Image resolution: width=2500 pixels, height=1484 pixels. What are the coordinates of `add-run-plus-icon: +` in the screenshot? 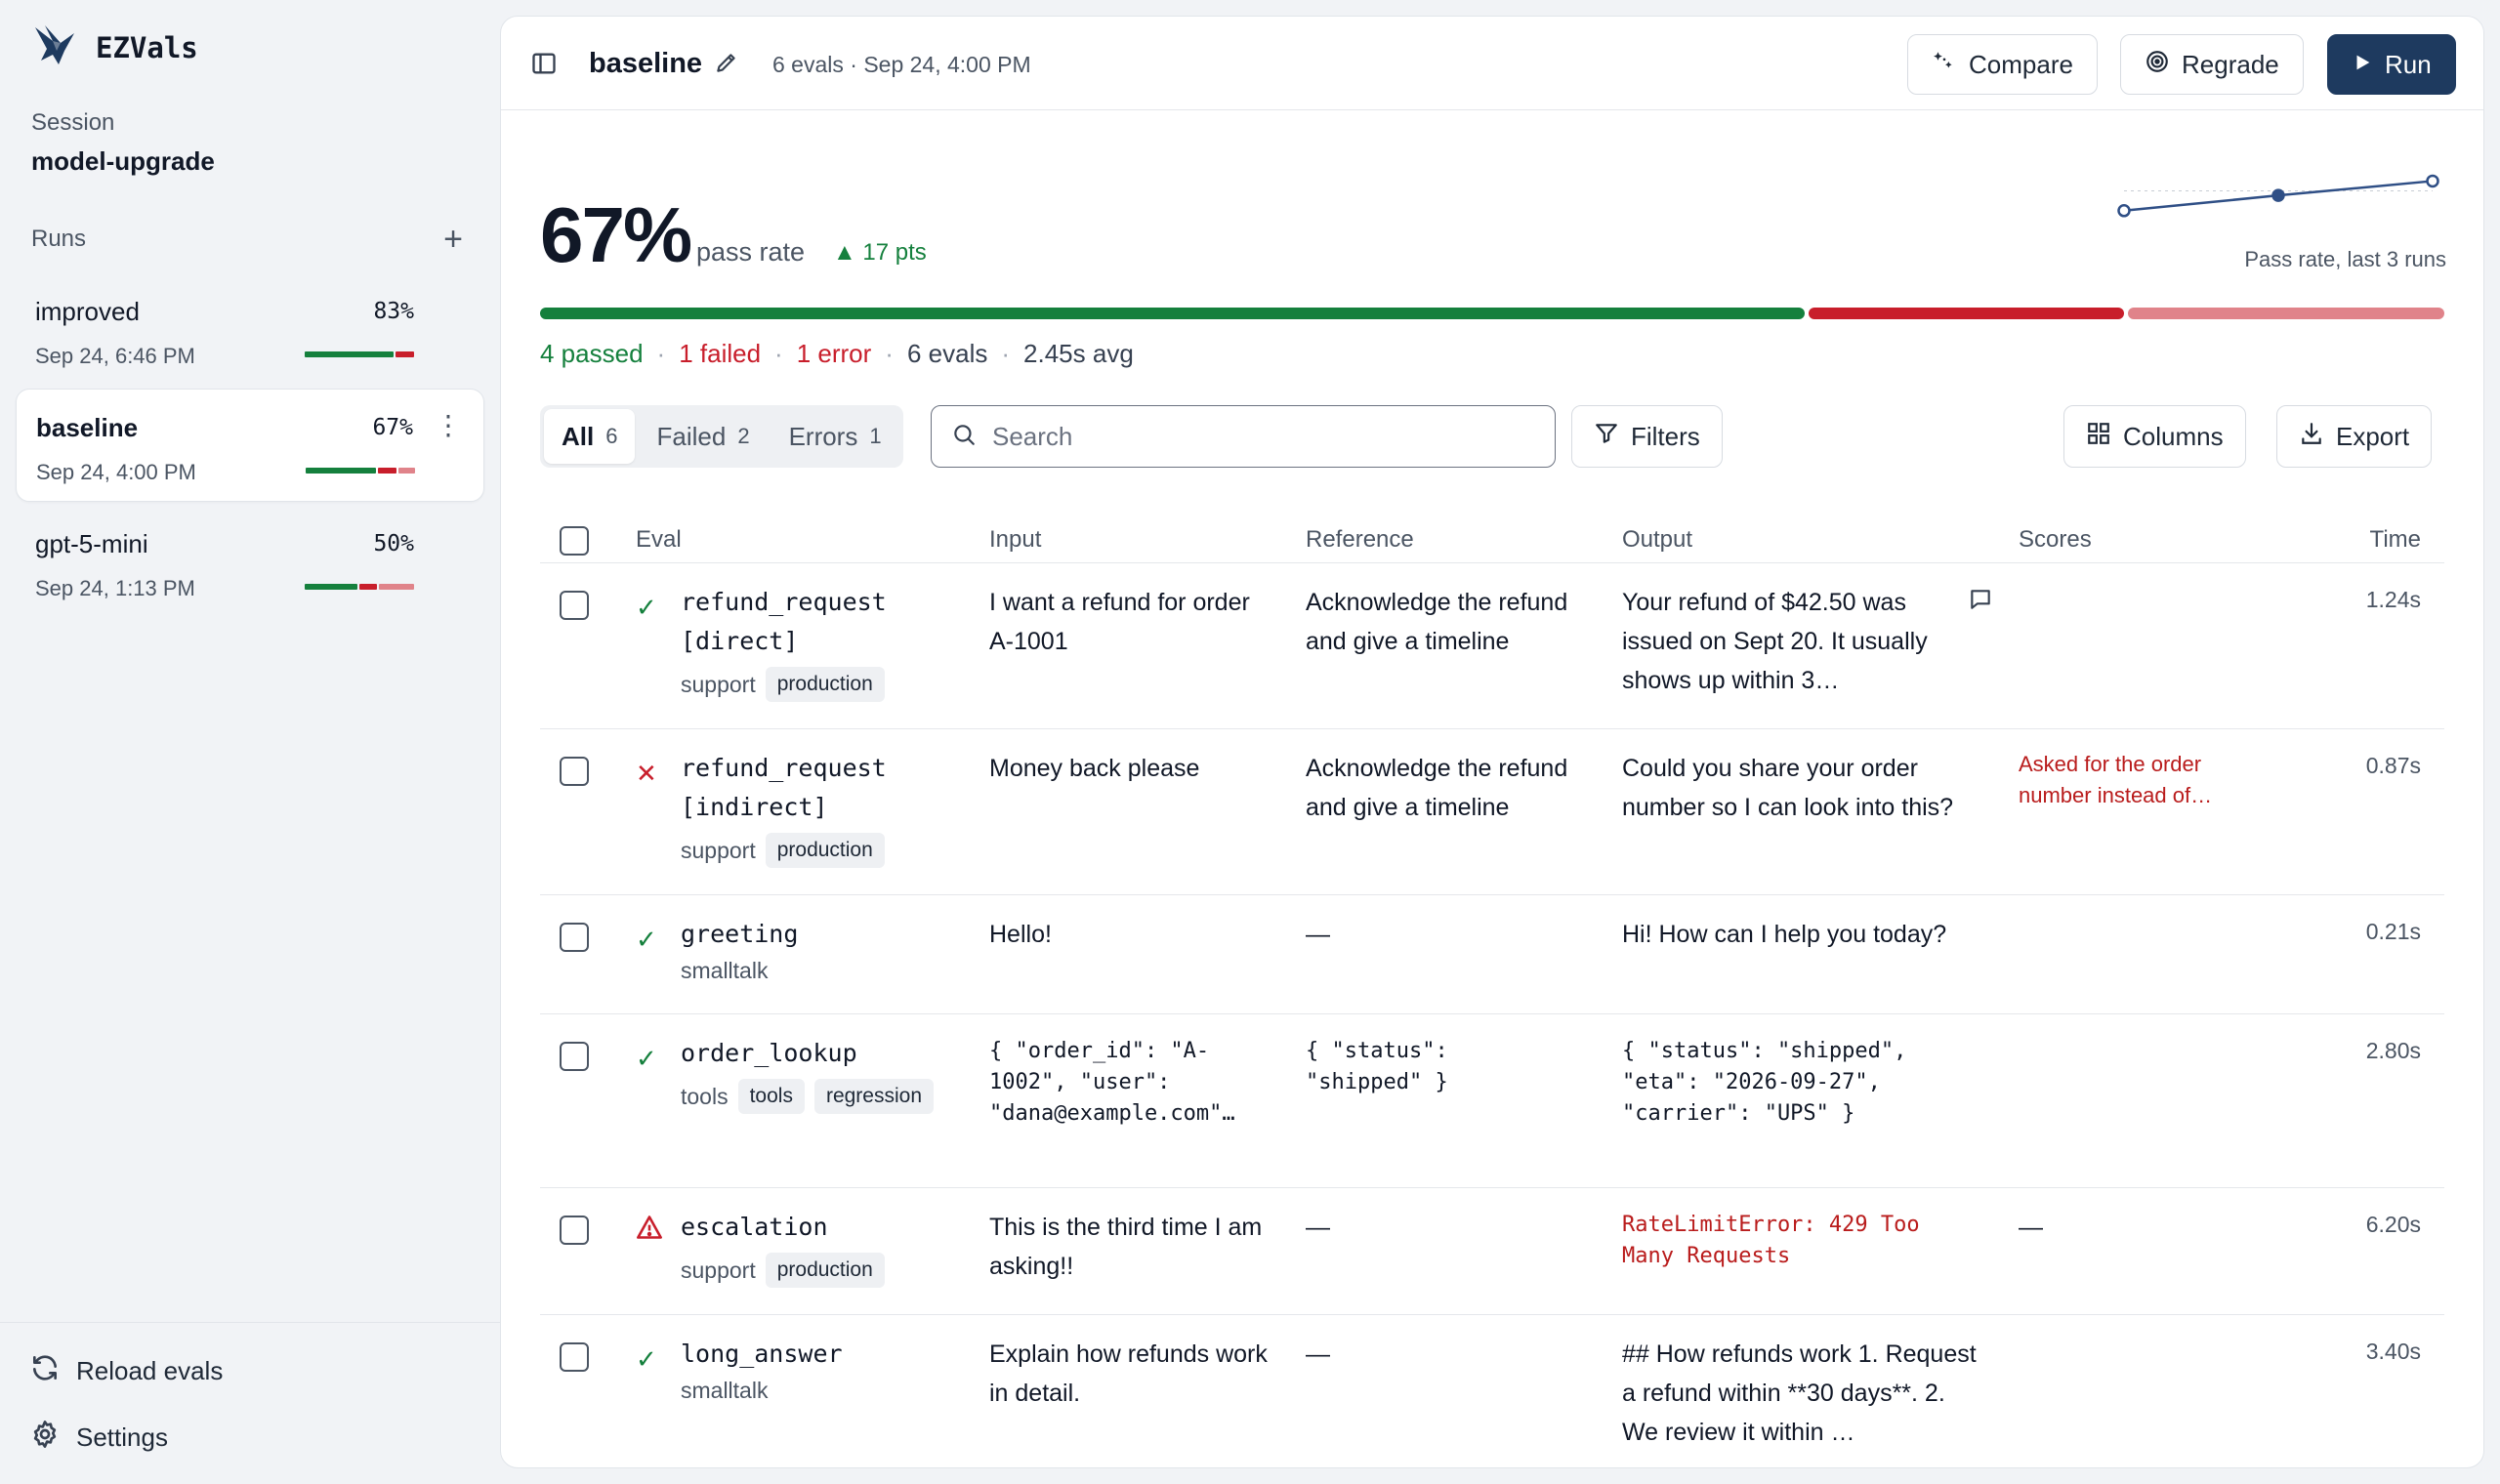 It's located at (453, 240).